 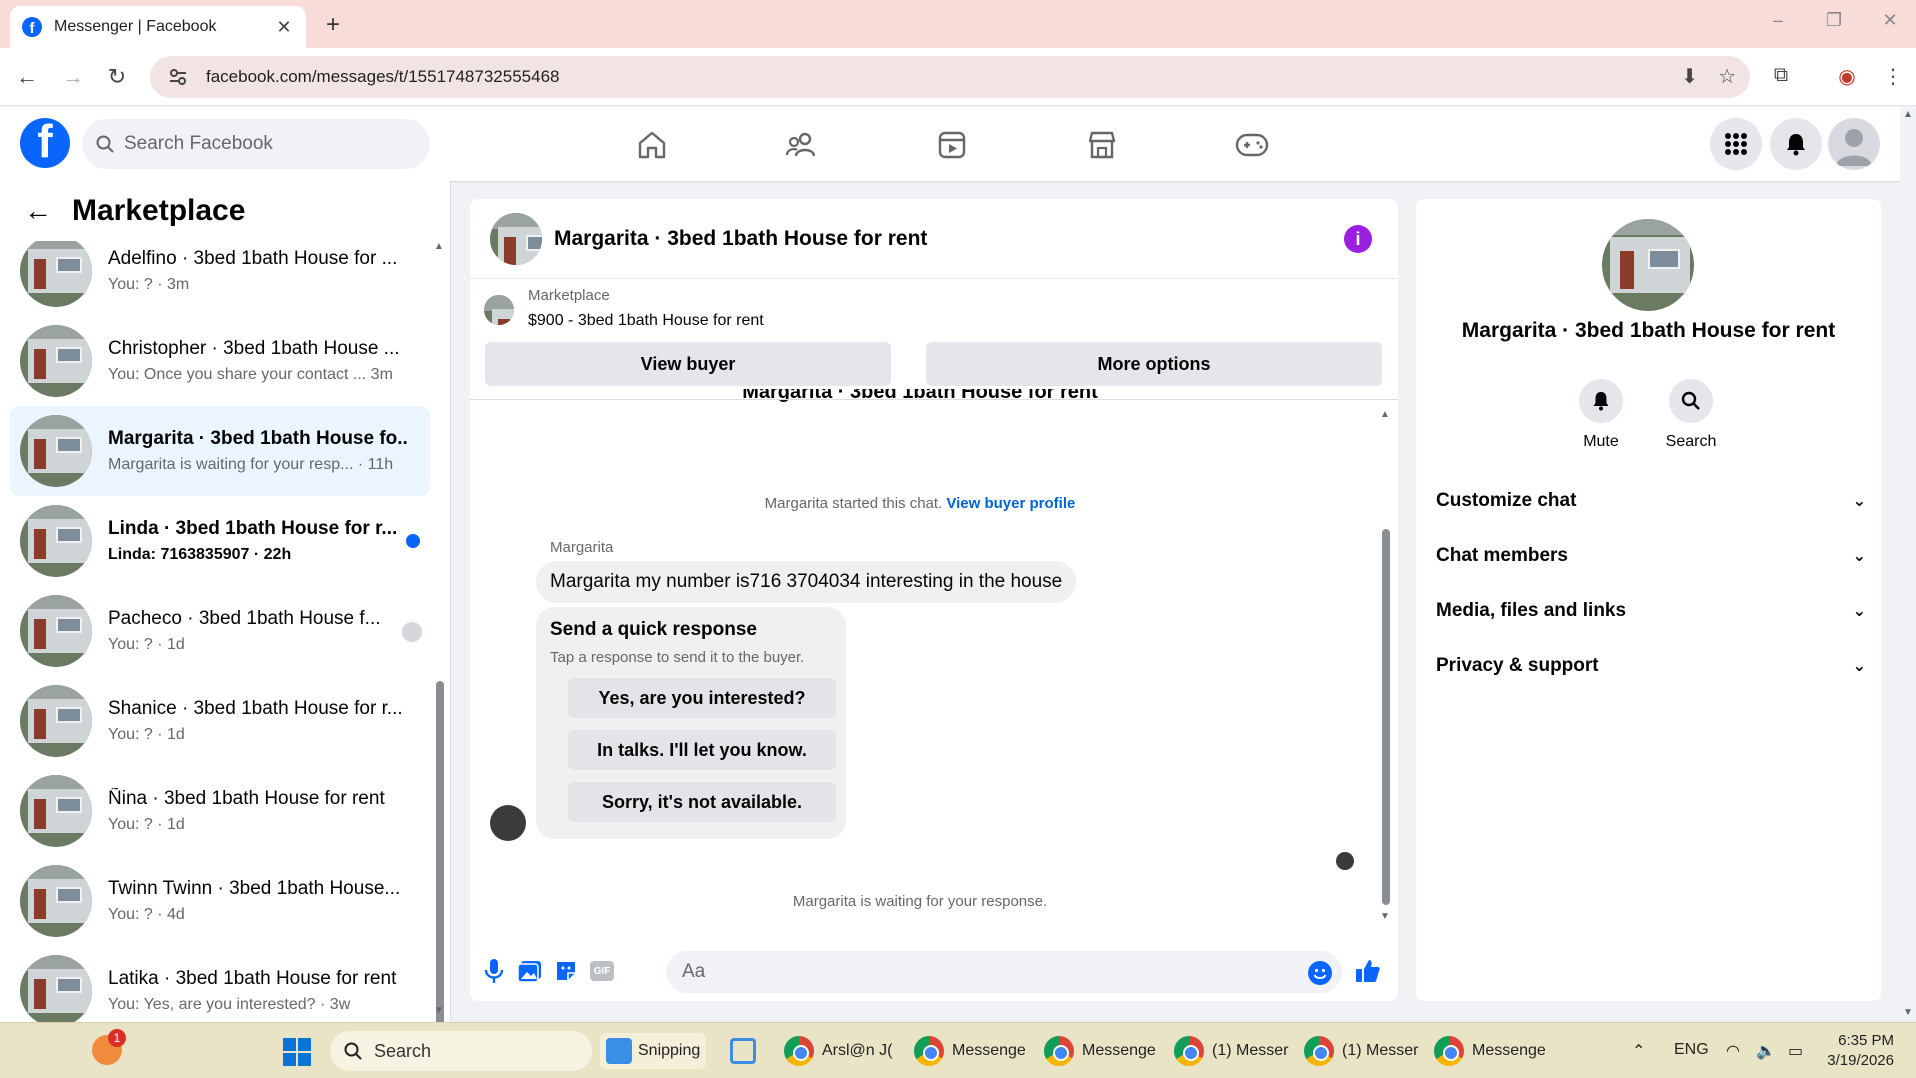 What do you see at coordinates (1004, 972) in the screenshot?
I see `message-input: Aa` at bounding box center [1004, 972].